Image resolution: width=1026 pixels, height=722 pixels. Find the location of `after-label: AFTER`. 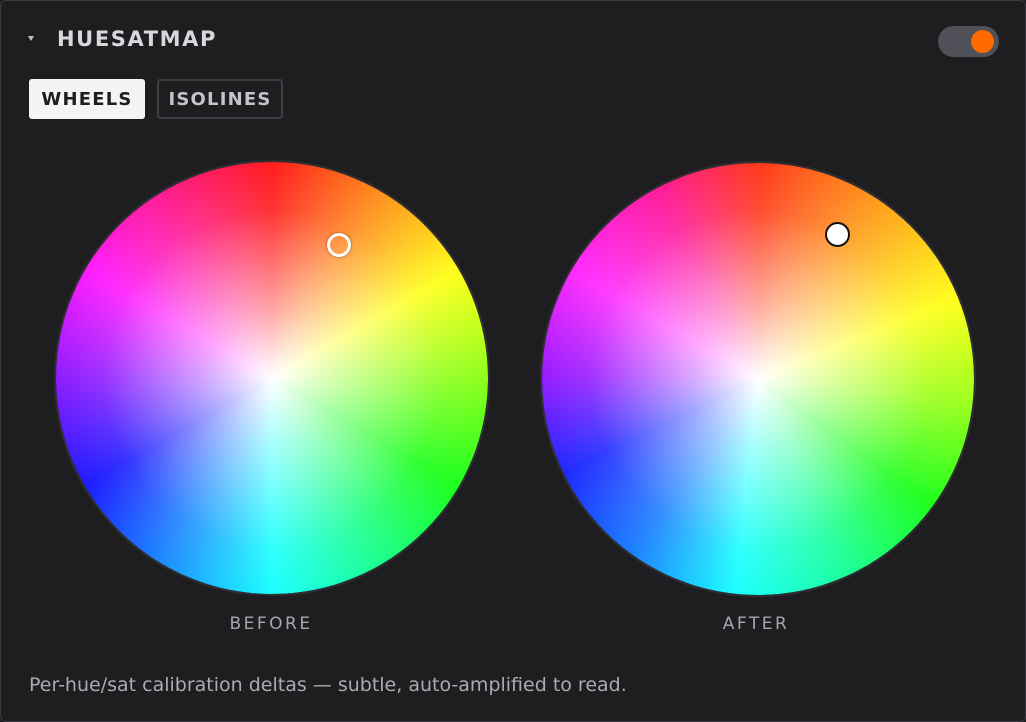

after-label: AFTER is located at coordinates (756, 624).